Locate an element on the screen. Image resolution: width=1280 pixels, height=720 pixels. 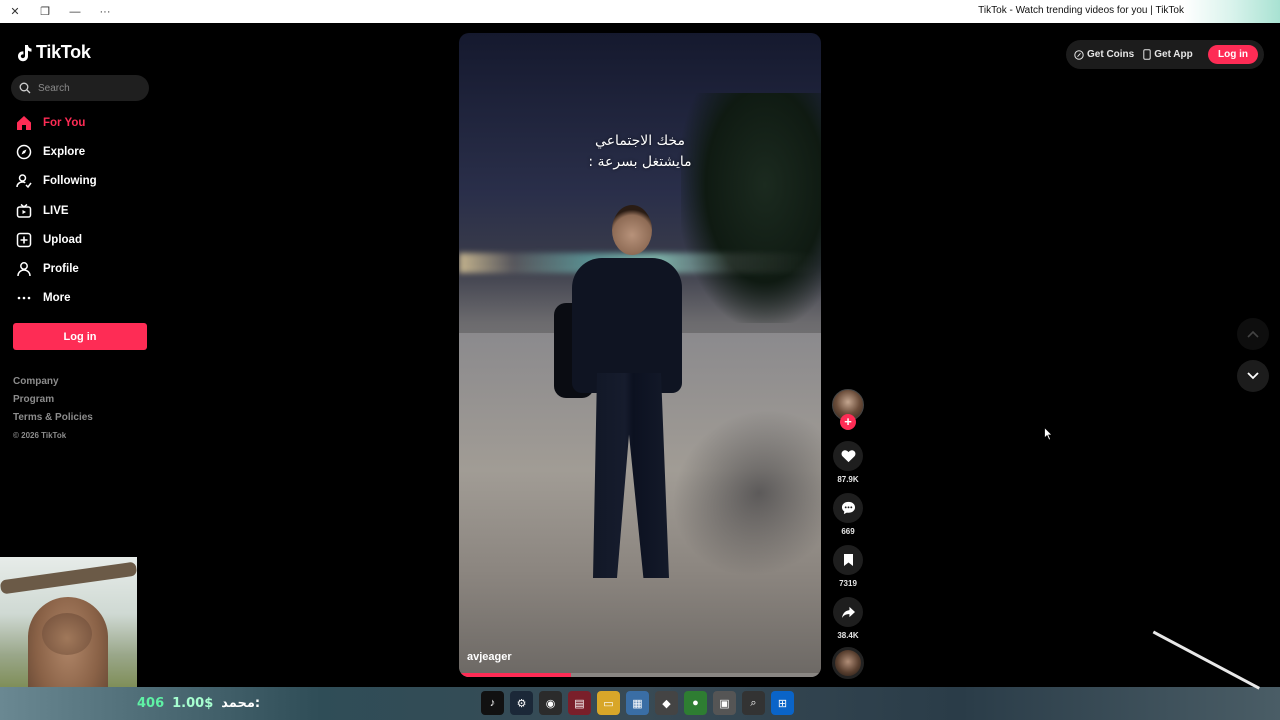
get-app-link: Get App is located at coordinates (1168, 54).